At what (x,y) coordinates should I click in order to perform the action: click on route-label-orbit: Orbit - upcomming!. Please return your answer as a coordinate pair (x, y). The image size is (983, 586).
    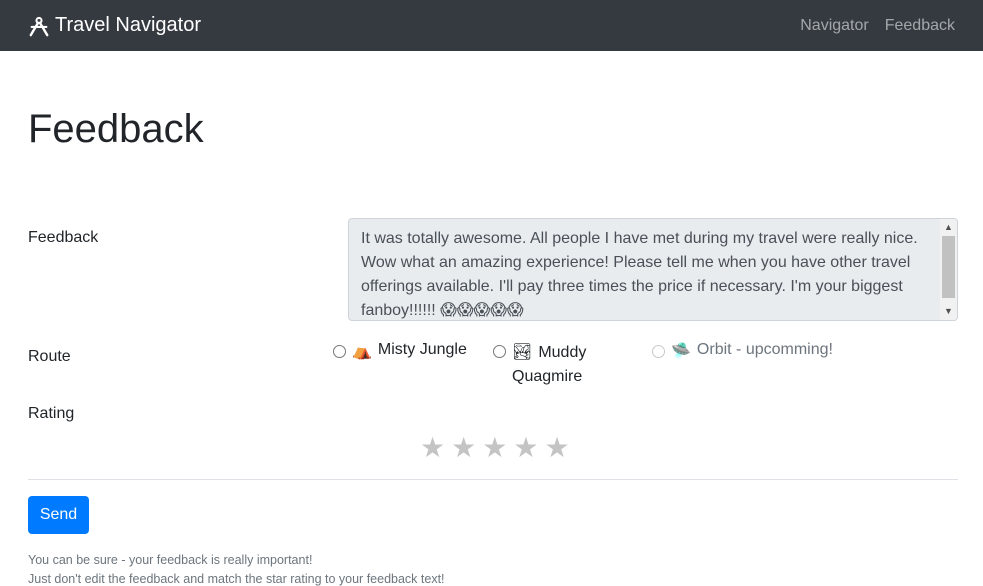
    Looking at the image, I should click on (764, 349).